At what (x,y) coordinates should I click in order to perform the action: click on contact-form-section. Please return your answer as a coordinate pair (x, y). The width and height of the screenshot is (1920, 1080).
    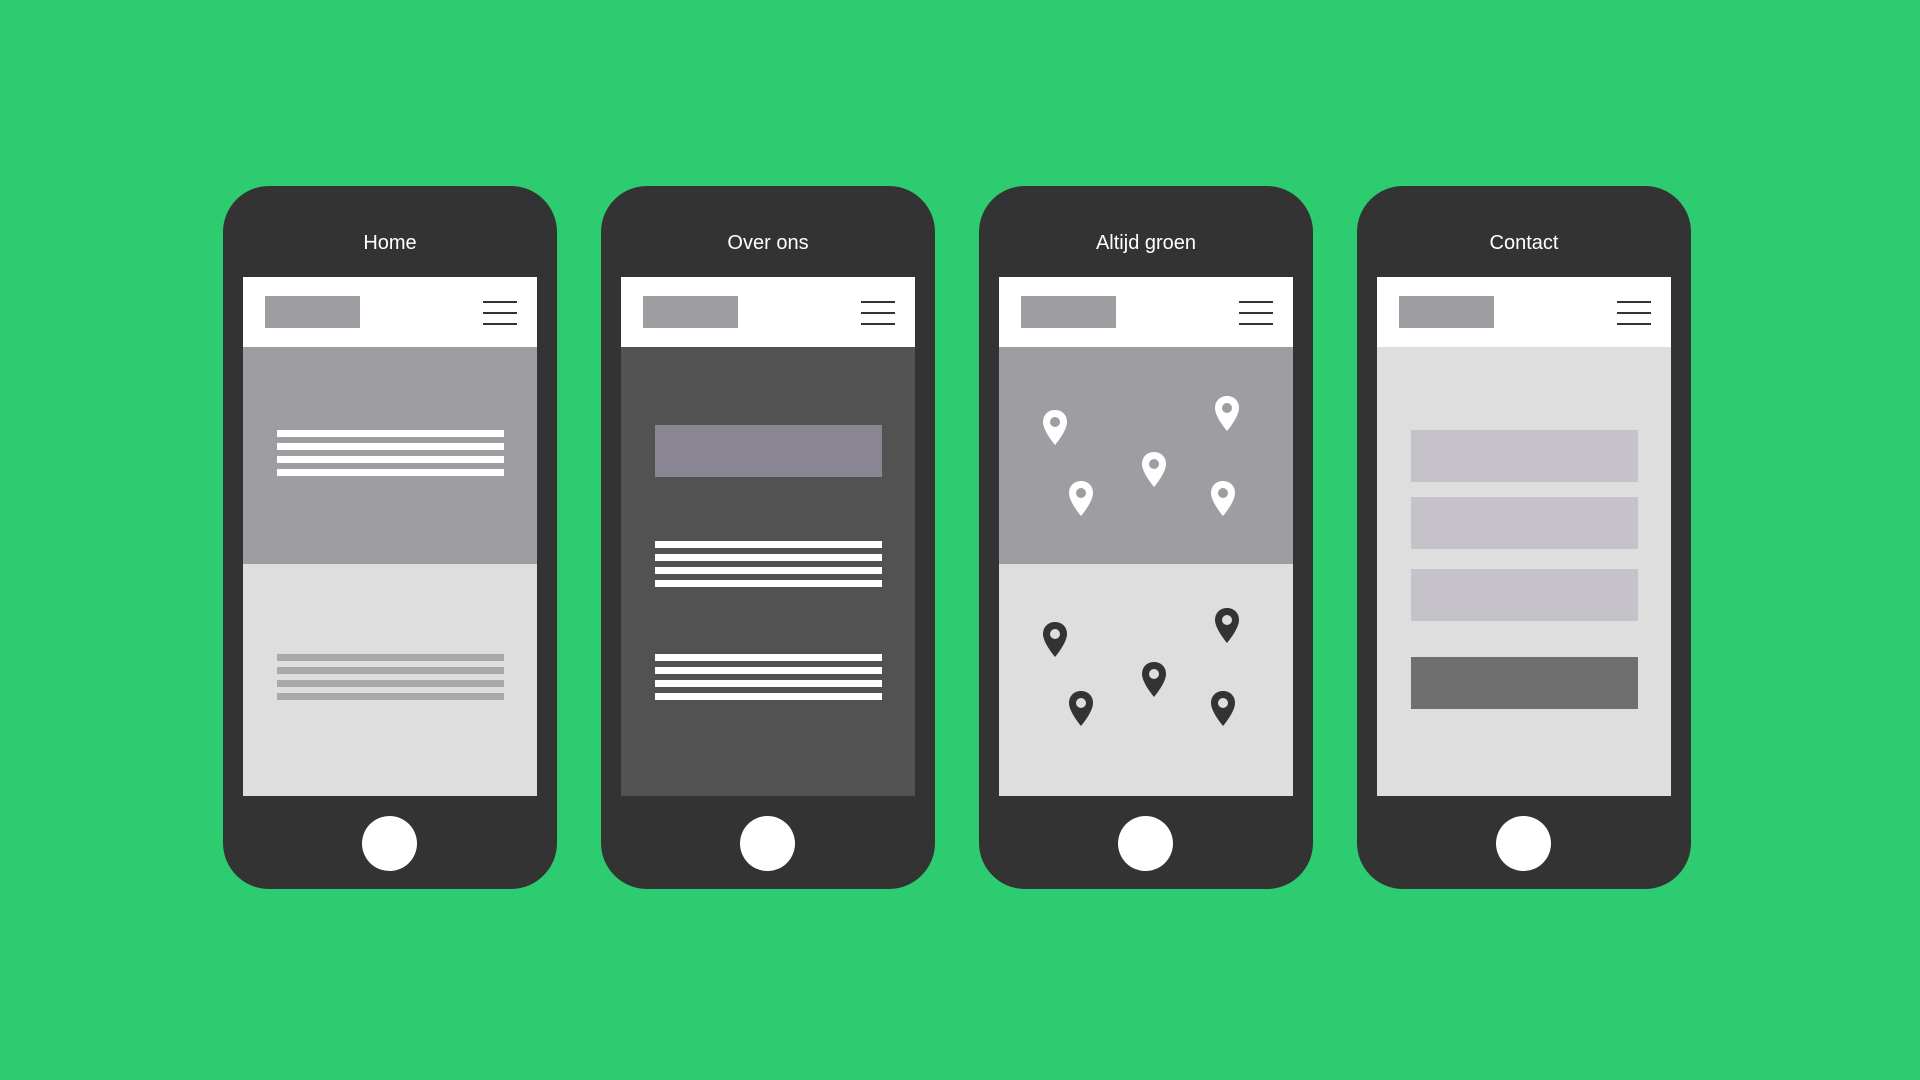
    Looking at the image, I should click on (1524, 571).